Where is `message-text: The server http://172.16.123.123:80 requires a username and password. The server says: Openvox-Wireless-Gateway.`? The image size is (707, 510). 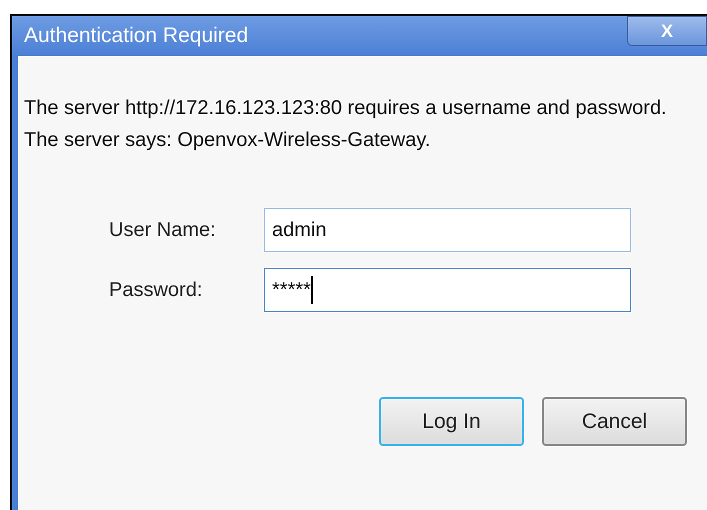 message-text: The server http://172.16.123.123:80 requires a username and password. The server says: Openvox-Wireless-Gateway. is located at coordinates (346, 124).